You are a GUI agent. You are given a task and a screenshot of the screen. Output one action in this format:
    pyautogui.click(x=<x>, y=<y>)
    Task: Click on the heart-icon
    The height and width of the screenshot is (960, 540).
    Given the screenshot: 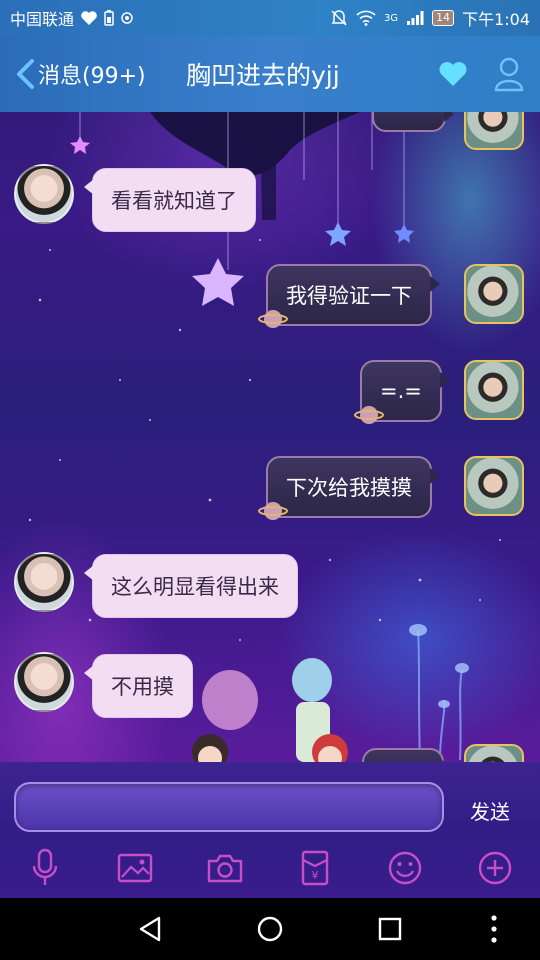 What is the action you would take?
    pyautogui.click(x=453, y=74)
    